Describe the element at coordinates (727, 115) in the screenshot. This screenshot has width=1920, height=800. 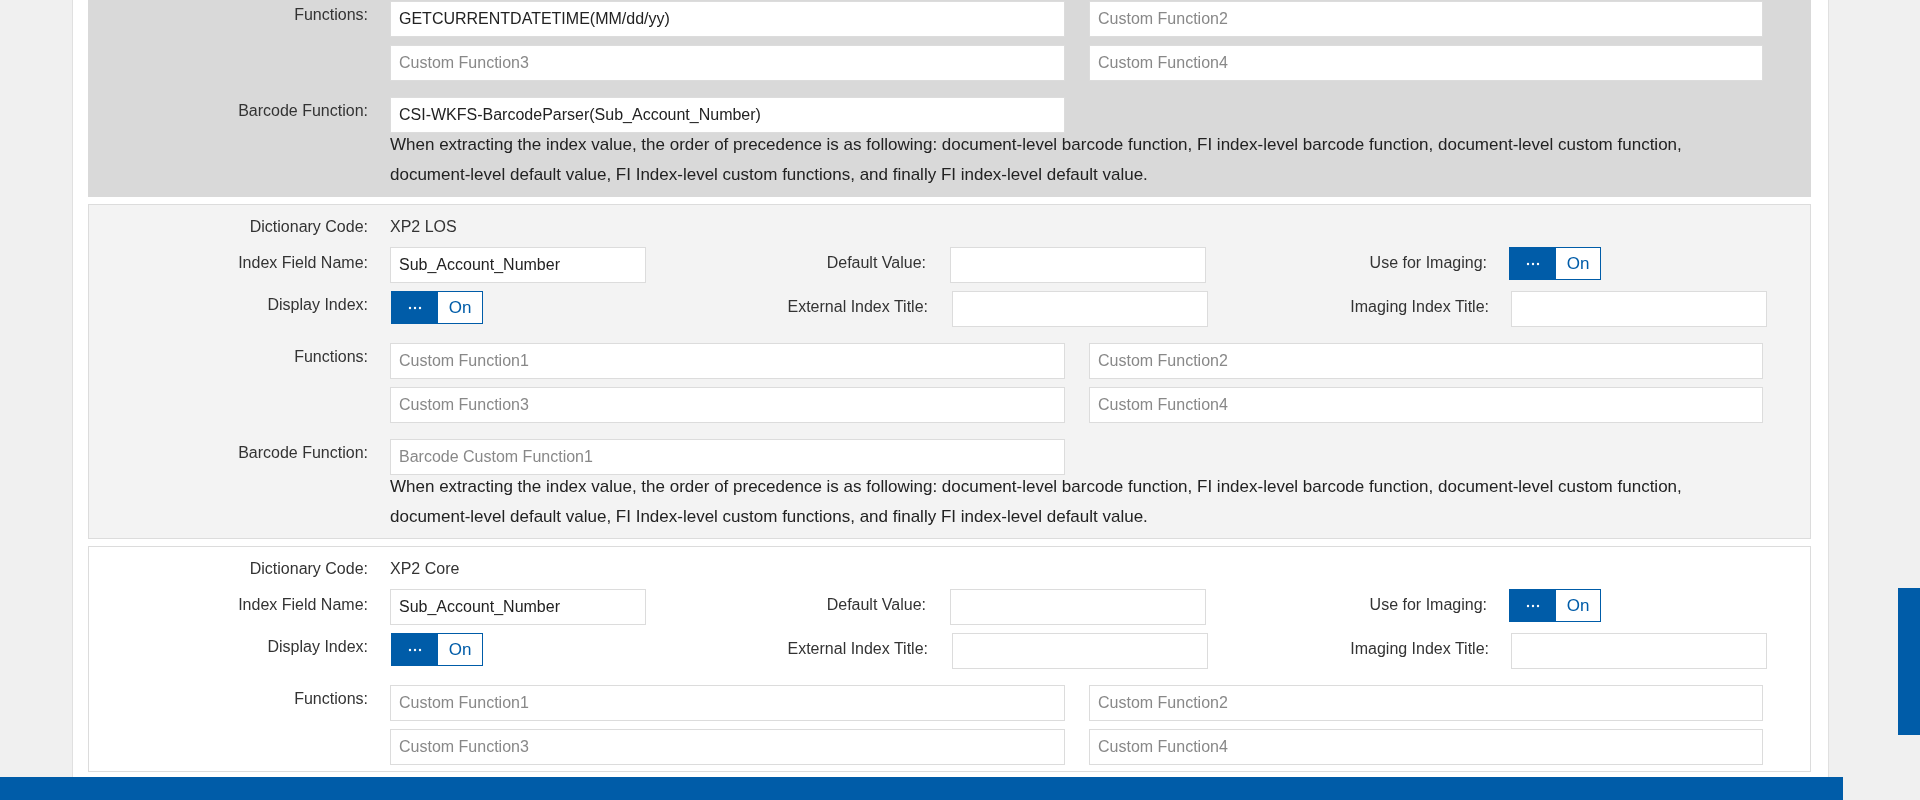
I see `input-field: CSI-WKFS-BarcodeParser(Sub_Account_Number)` at that location.